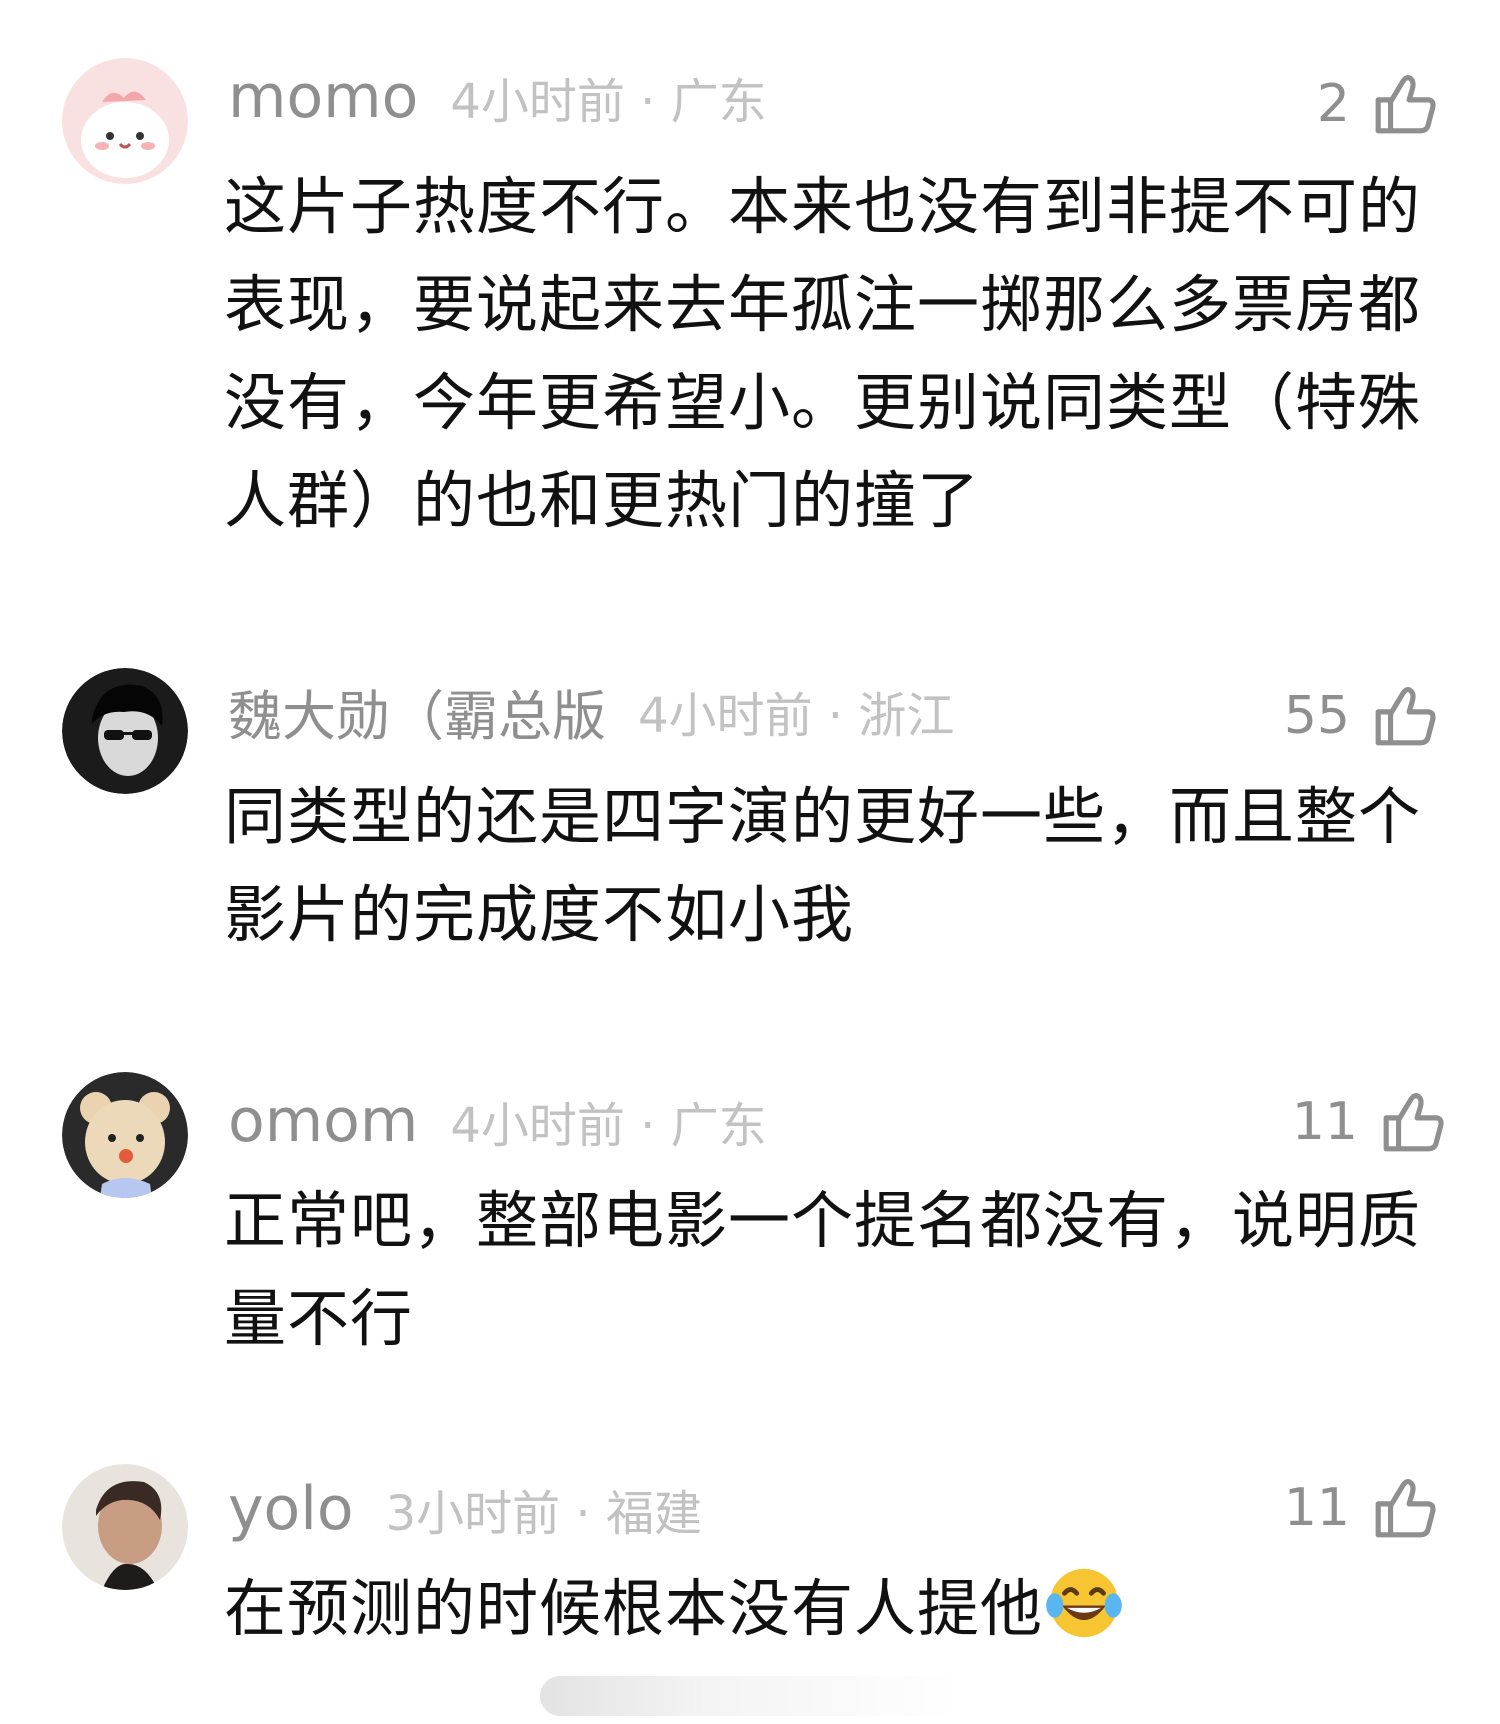 Image resolution: width=1500 pixels, height=1724 pixels. What do you see at coordinates (796, 716) in the screenshot?
I see `time-location: 4小时前 · 浙江` at bounding box center [796, 716].